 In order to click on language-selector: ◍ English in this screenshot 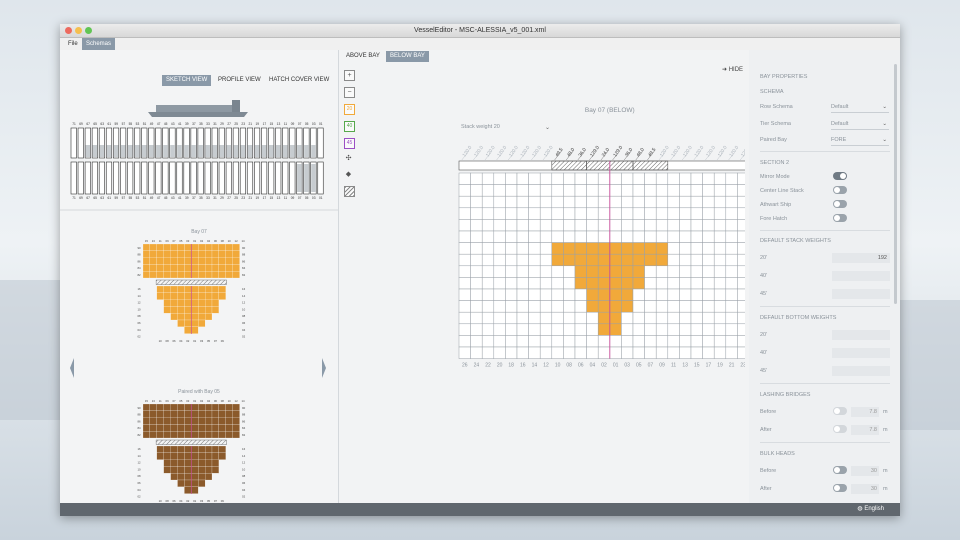, I will do `click(870, 508)`.